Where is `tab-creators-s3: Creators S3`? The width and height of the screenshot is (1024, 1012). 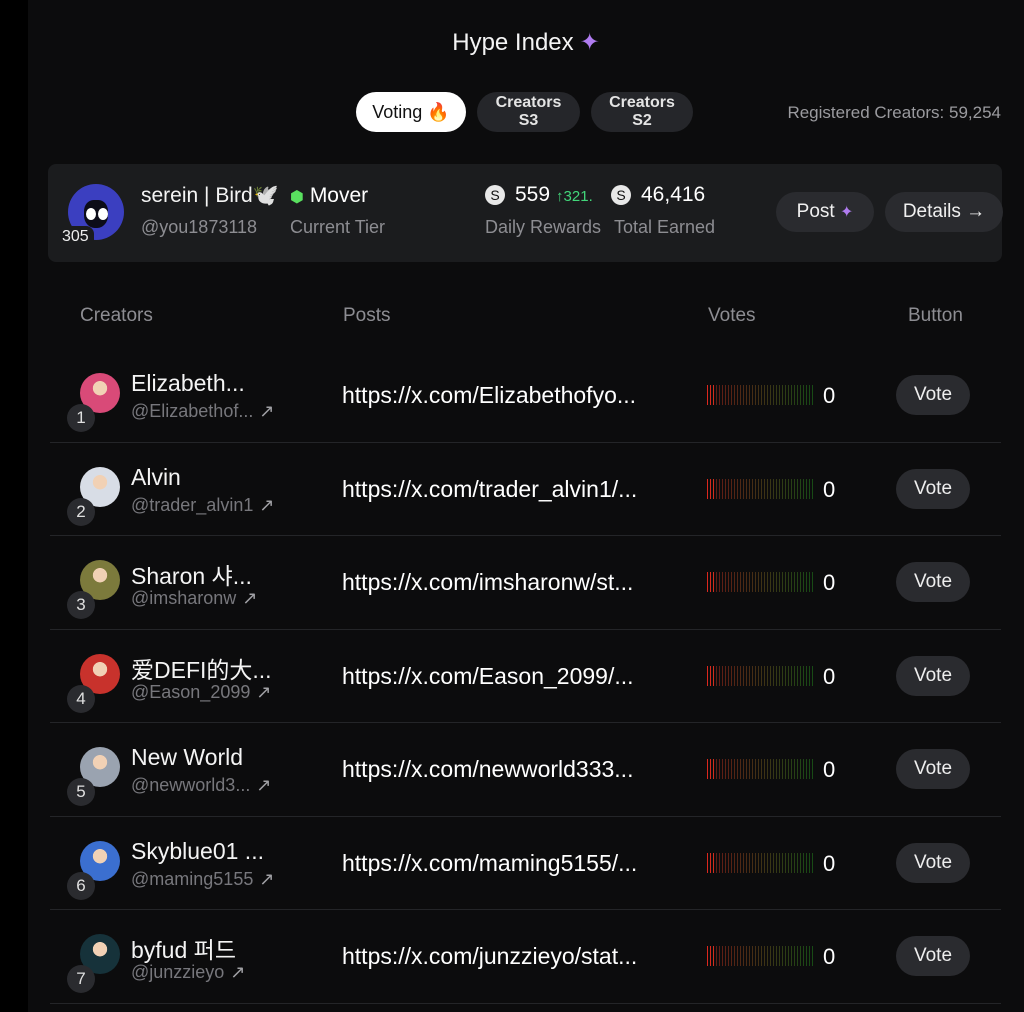
tab-creators-s3: Creators S3 is located at coordinates (528, 112).